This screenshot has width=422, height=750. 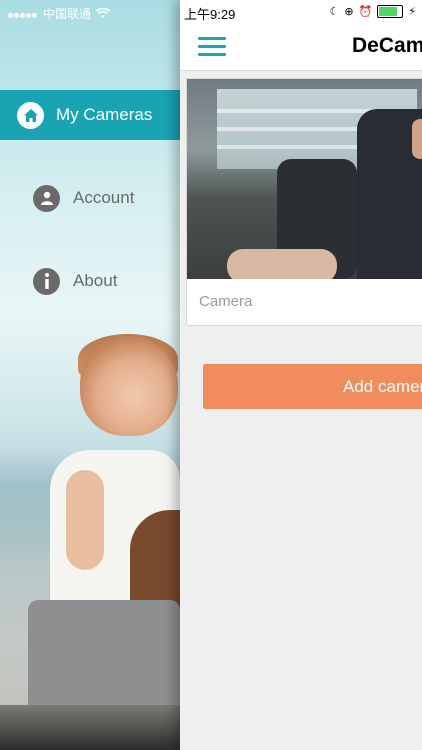 I want to click on background-photo-bottom, so click(x=90, y=727).